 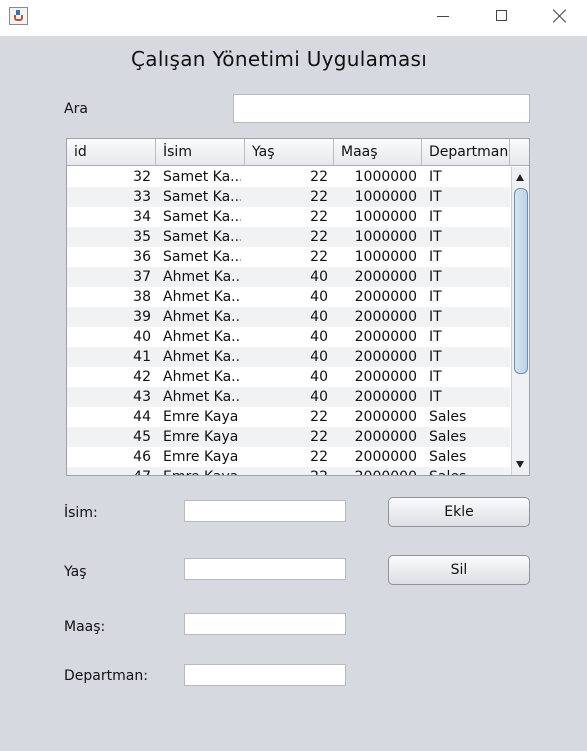 What do you see at coordinates (142, 197) in the screenshot?
I see `cell-id: 33` at bounding box center [142, 197].